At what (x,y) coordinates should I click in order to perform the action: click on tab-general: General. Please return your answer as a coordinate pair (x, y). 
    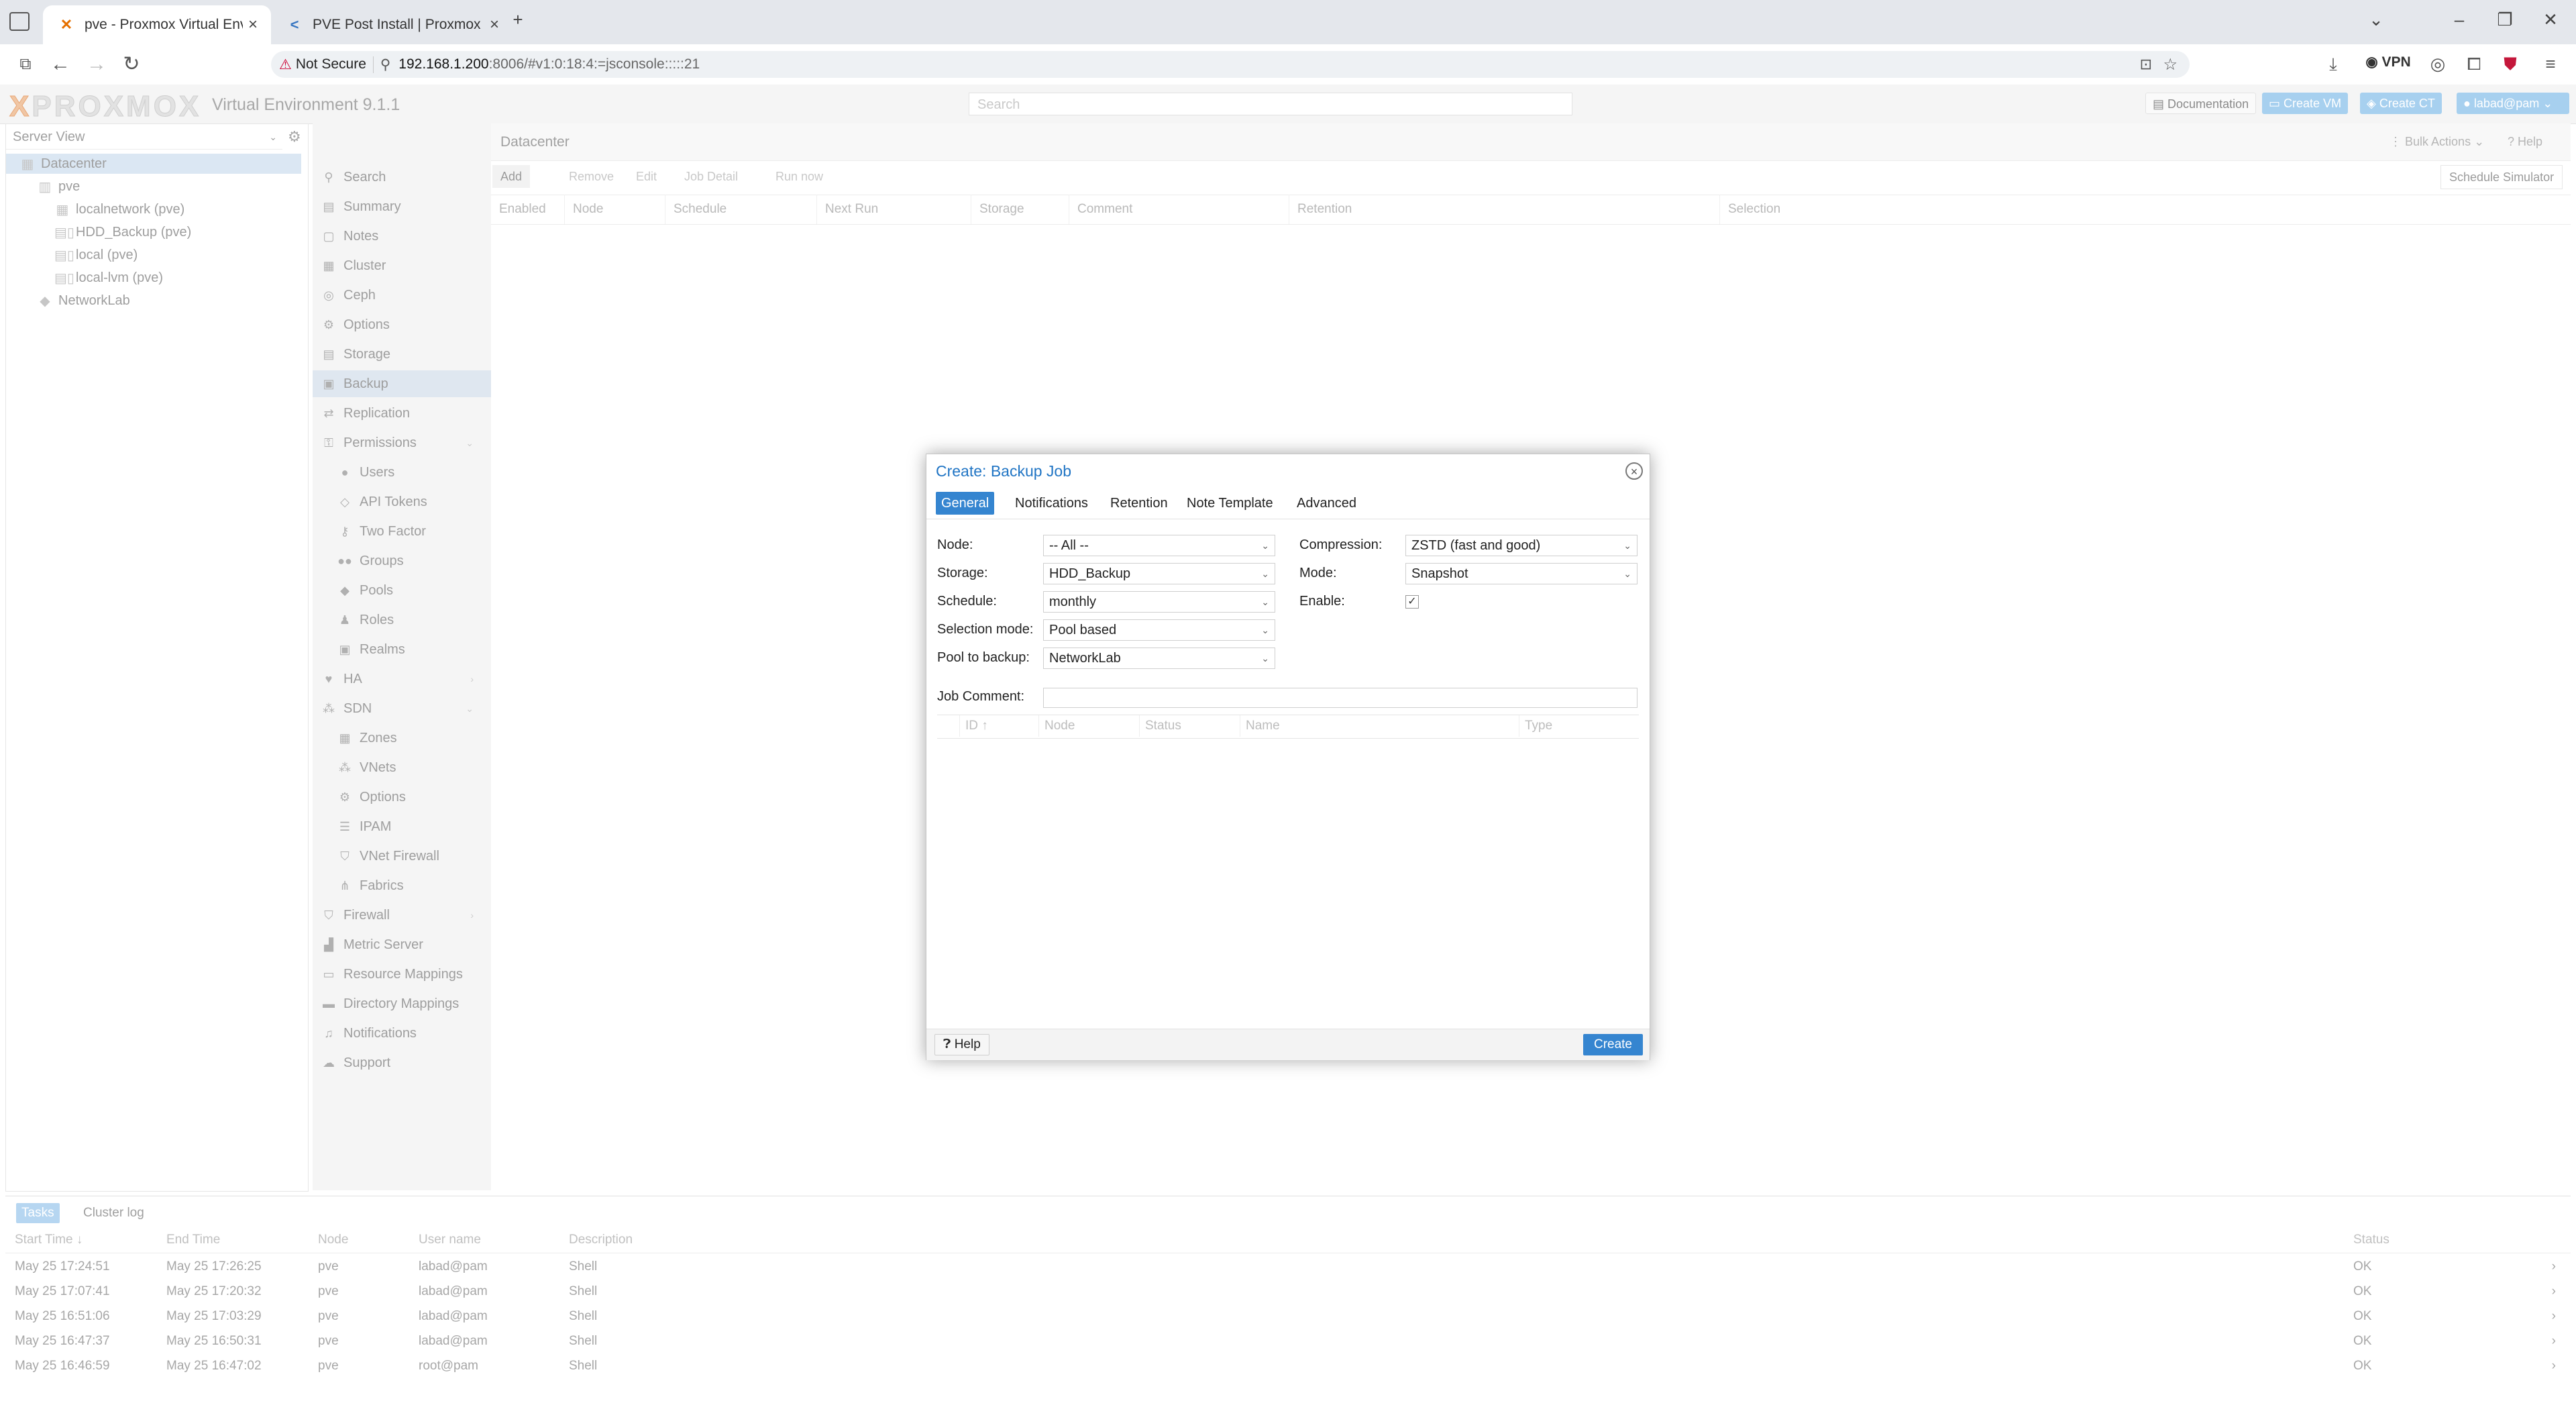
    Looking at the image, I should click on (965, 504).